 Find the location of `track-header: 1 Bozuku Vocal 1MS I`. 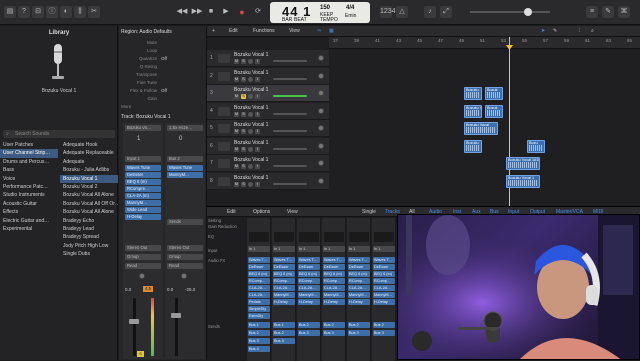

track-header: 1 Bozuku Vocal 1MS I is located at coordinates (268, 58).